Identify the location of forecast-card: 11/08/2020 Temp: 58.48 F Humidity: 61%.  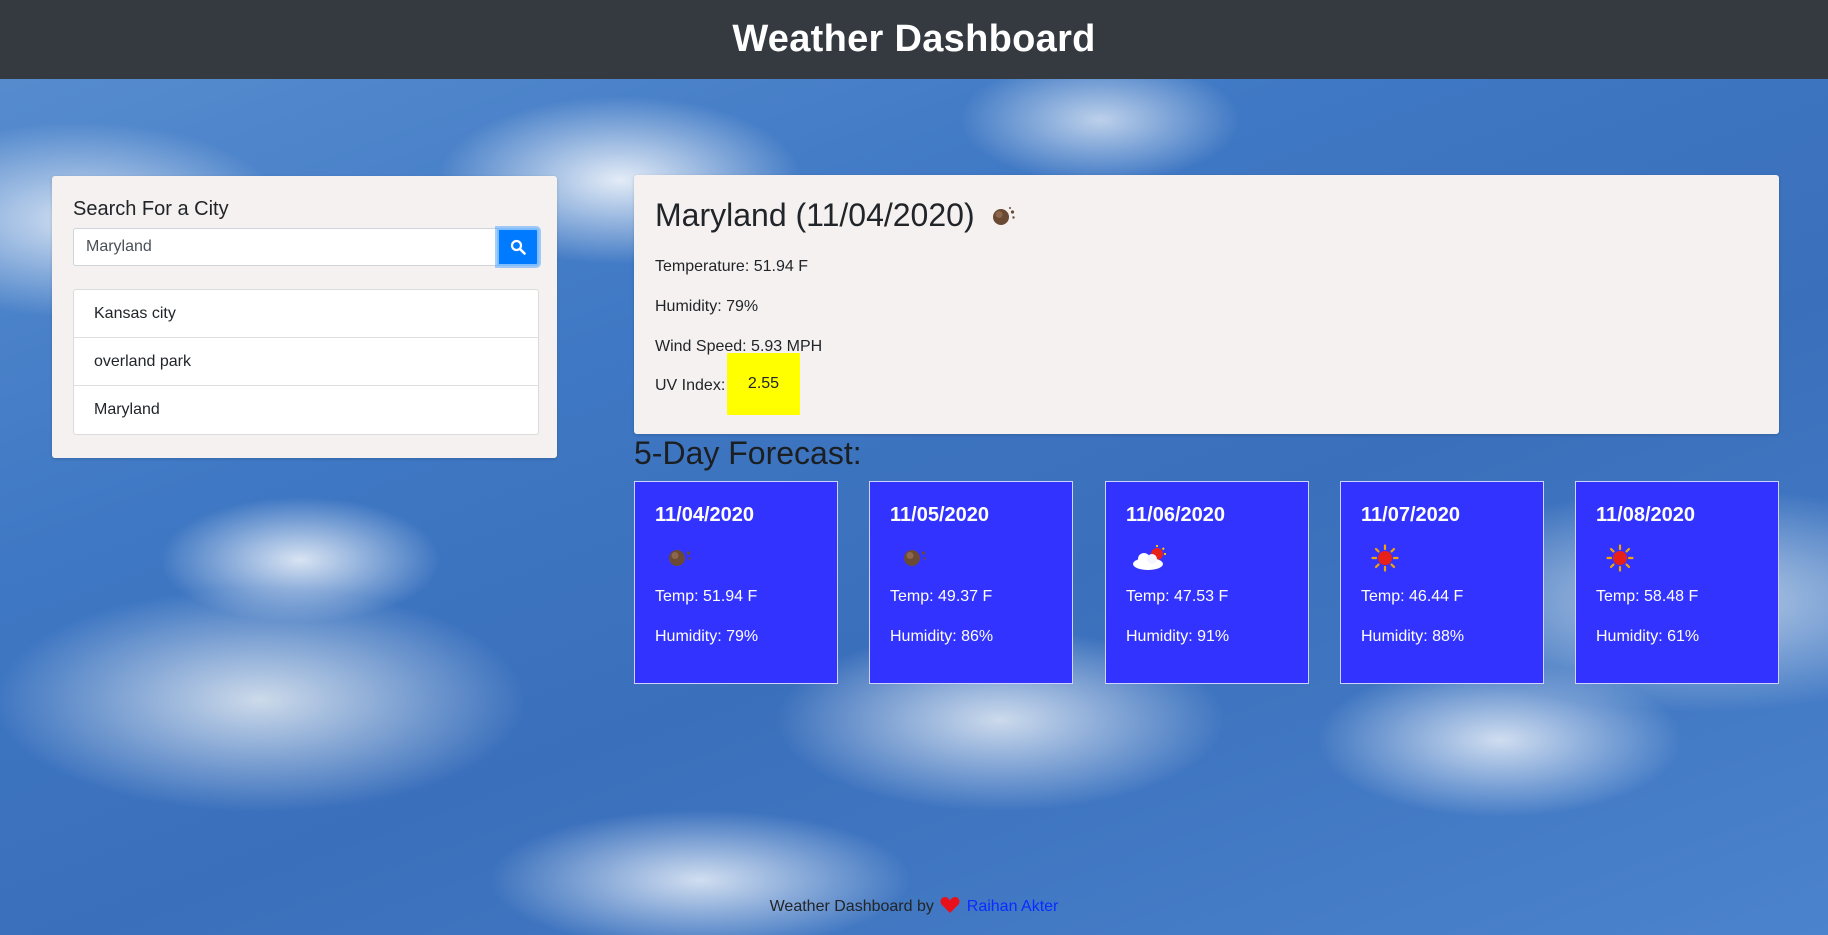
(1677, 582).